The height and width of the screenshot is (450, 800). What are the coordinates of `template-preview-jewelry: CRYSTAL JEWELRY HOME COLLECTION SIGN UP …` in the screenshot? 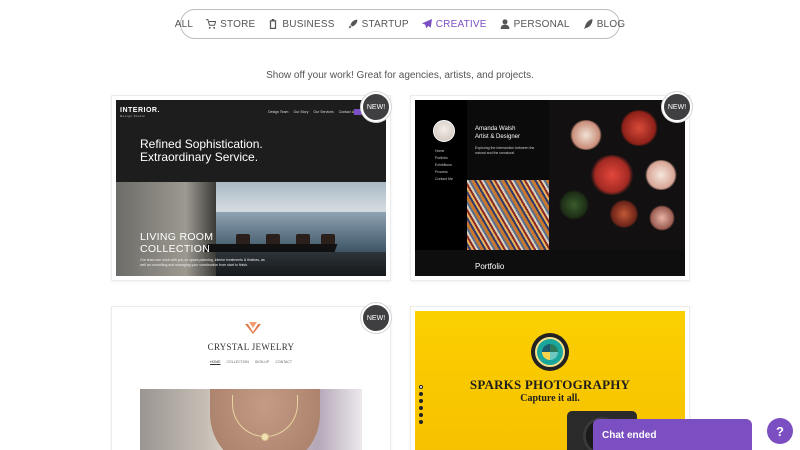 It's located at (251, 380).